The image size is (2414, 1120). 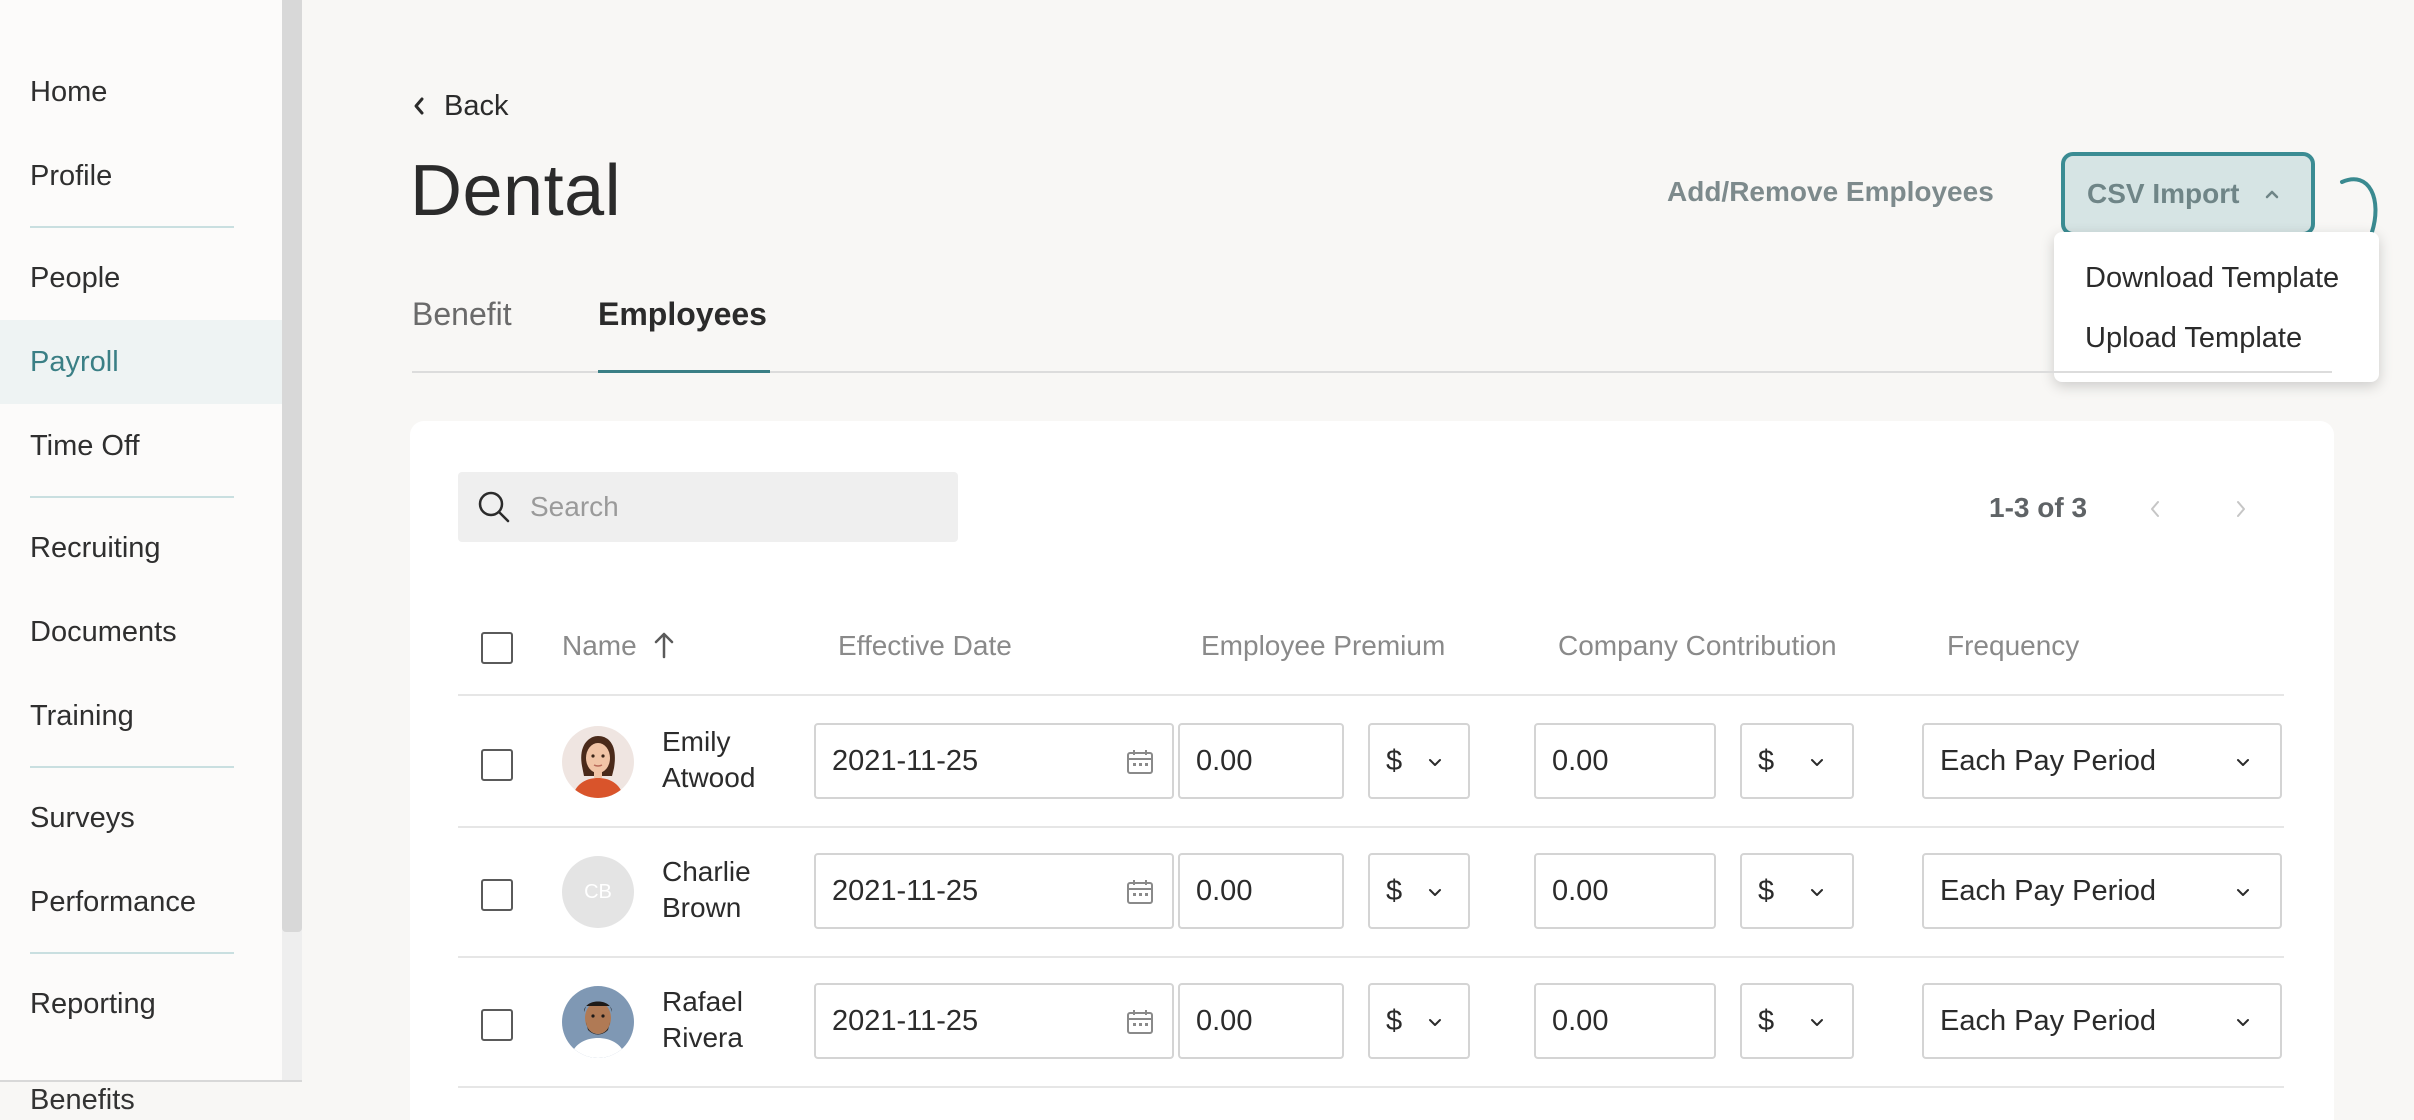 I want to click on sidebar-item-home: Home, so click(x=141, y=92).